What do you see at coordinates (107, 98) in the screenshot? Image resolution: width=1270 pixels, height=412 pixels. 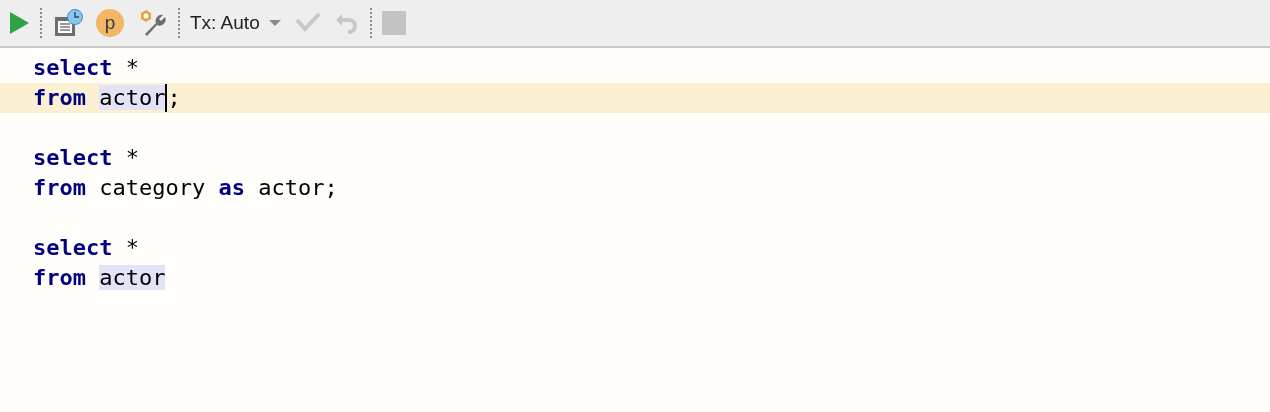 I see `code-line: from actor;` at bounding box center [107, 98].